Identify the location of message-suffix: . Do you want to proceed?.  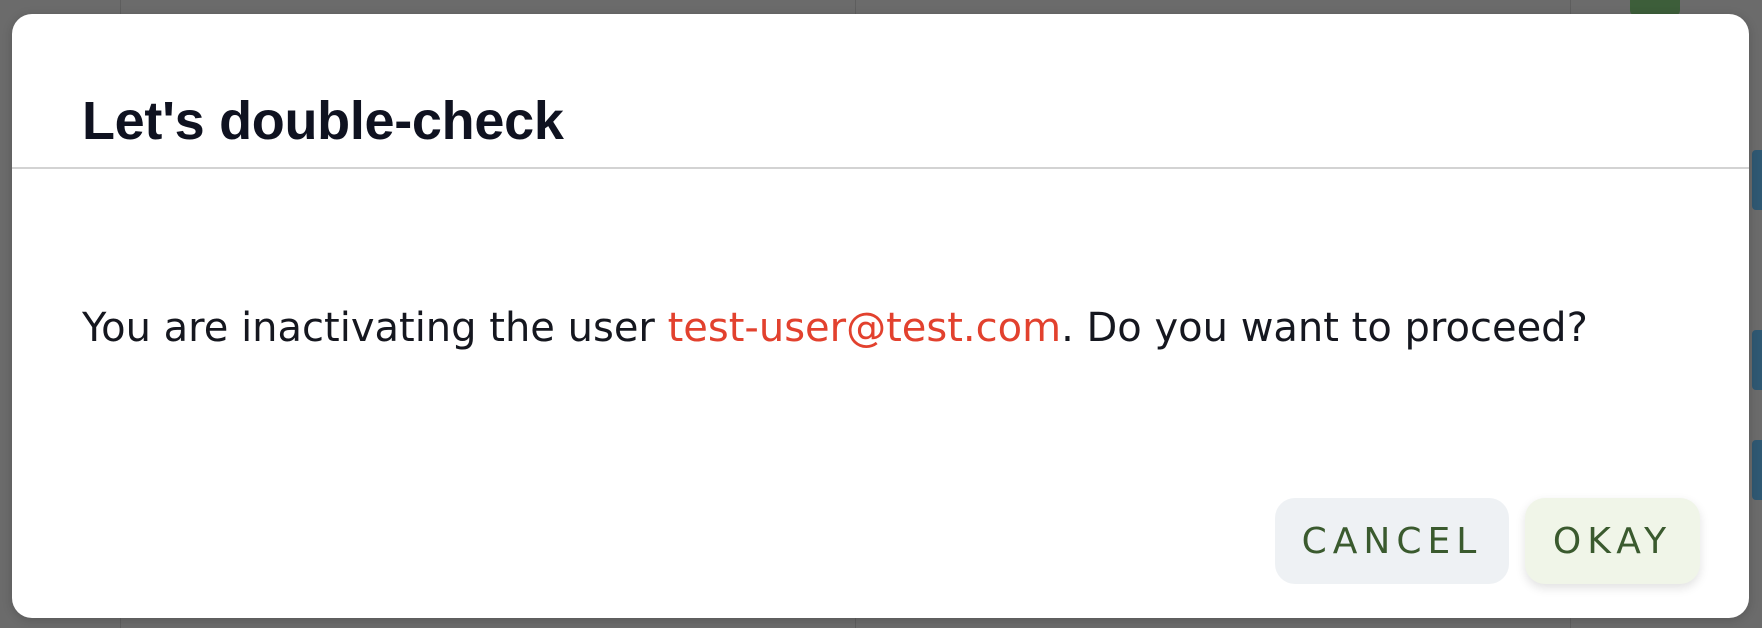
(1324, 328).